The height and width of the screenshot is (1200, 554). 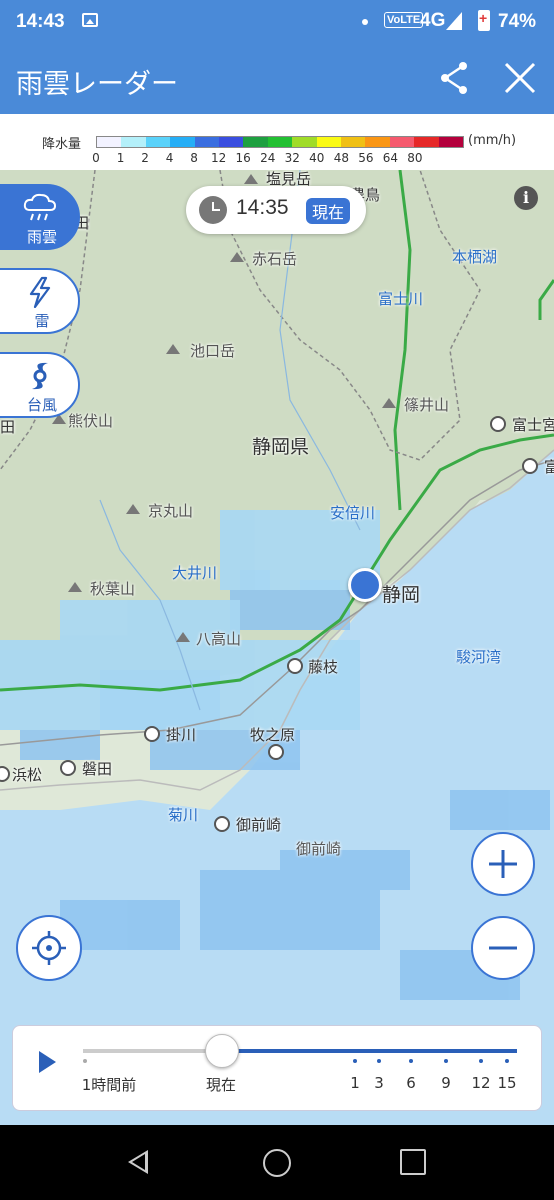 I want to click on app-bar: 雨雲レーダー, so click(x=277, y=79).